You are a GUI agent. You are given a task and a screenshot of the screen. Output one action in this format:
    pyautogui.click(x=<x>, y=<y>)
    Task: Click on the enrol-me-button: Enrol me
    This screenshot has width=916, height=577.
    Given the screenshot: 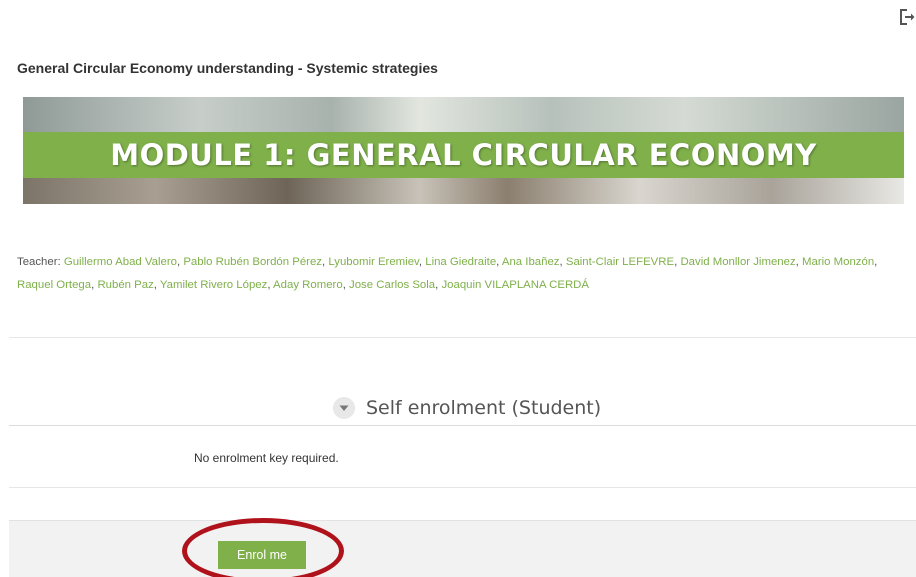 What is the action you would take?
    pyautogui.click(x=262, y=555)
    